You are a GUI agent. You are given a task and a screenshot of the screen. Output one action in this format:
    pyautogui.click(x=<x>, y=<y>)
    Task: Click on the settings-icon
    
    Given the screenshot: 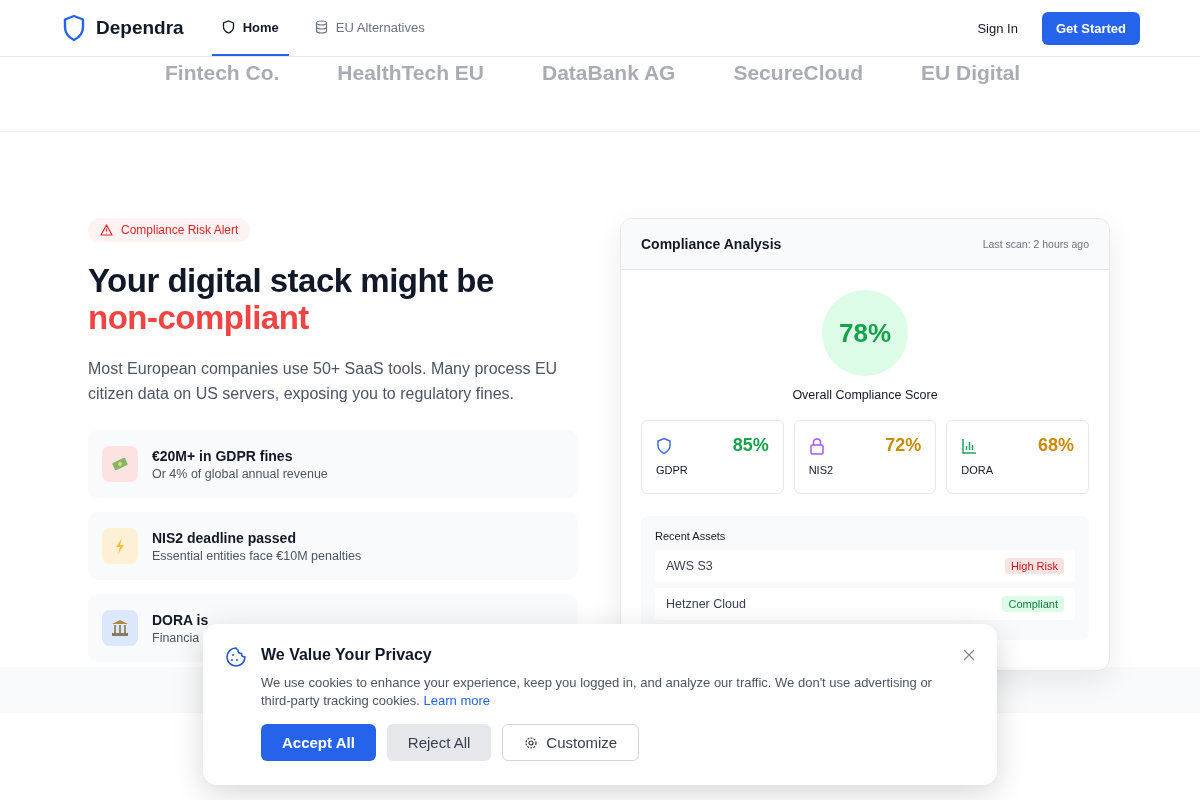 What is the action you would take?
    pyautogui.click(x=531, y=742)
    